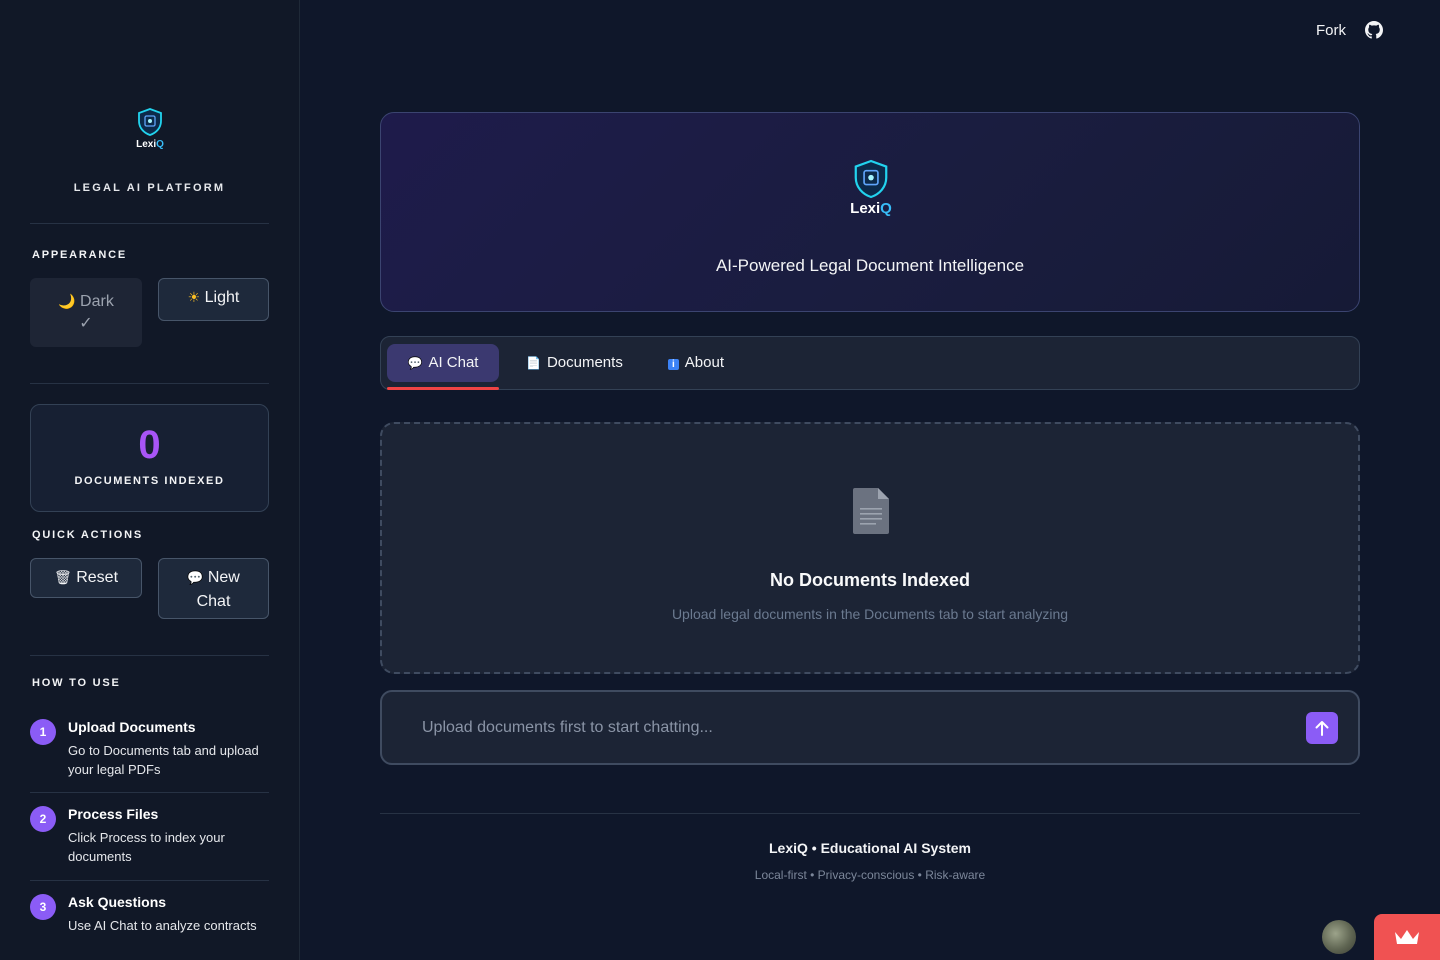  Describe the element at coordinates (870, 848) in the screenshot. I see `footer-title: LexiQ • Educational AI System` at that location.